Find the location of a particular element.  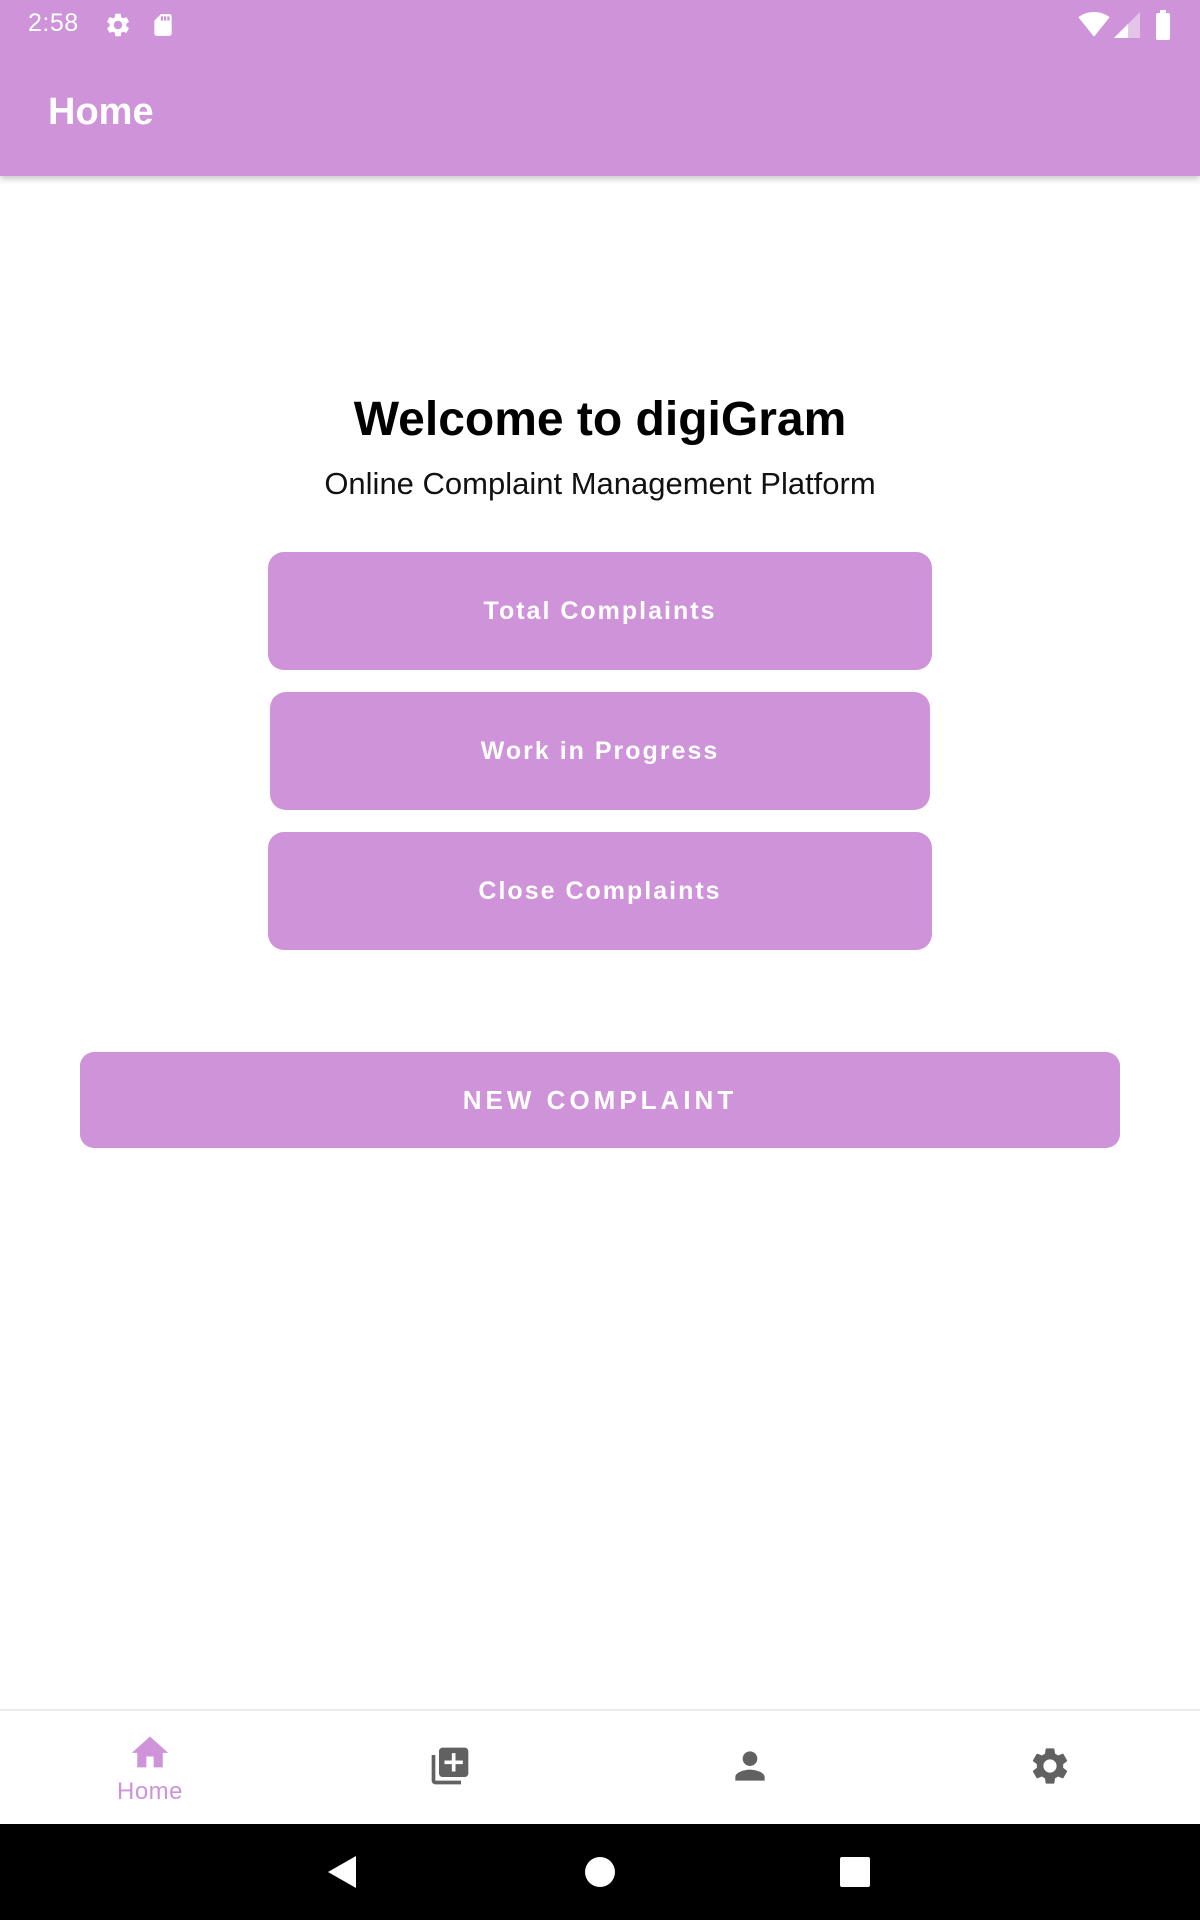

nav-item-home: Home is located at coordinates (150, 1768).